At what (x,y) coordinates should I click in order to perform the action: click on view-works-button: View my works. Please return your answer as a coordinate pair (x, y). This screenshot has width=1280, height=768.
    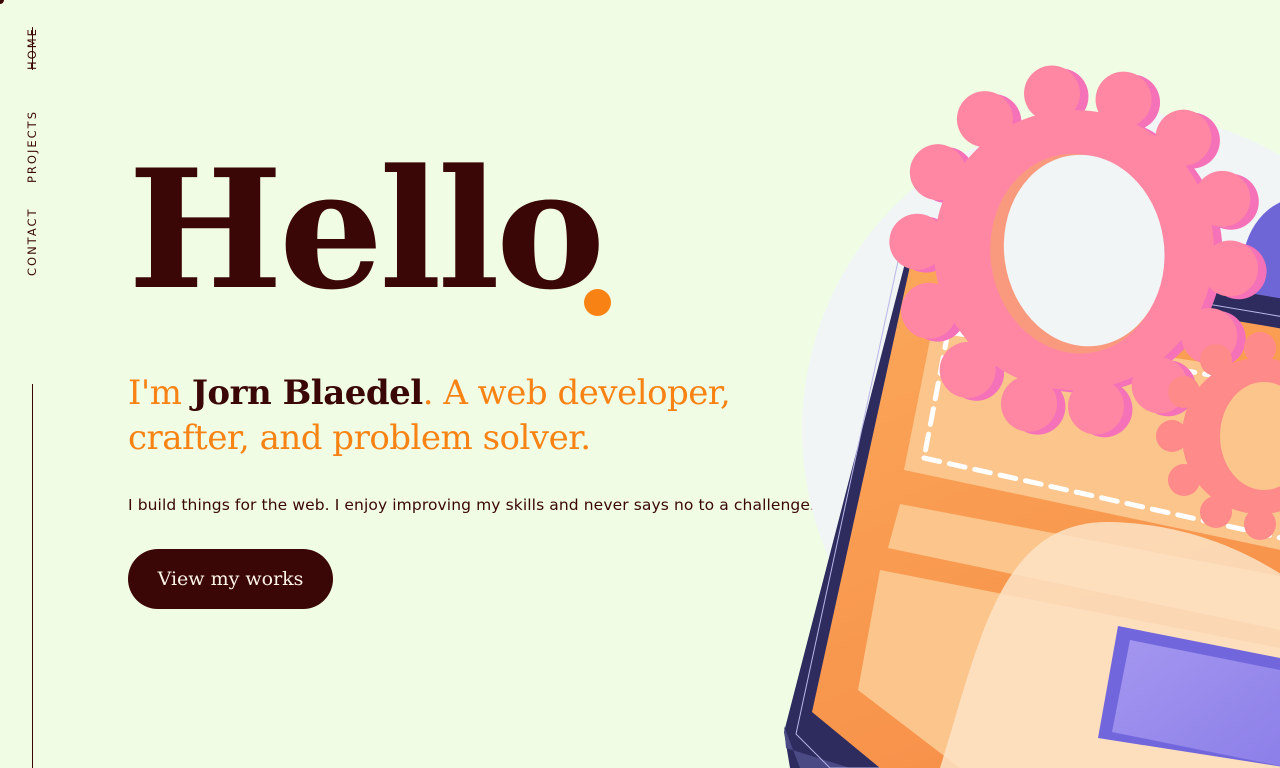
    Looking at the image, I should click on (230, 579).